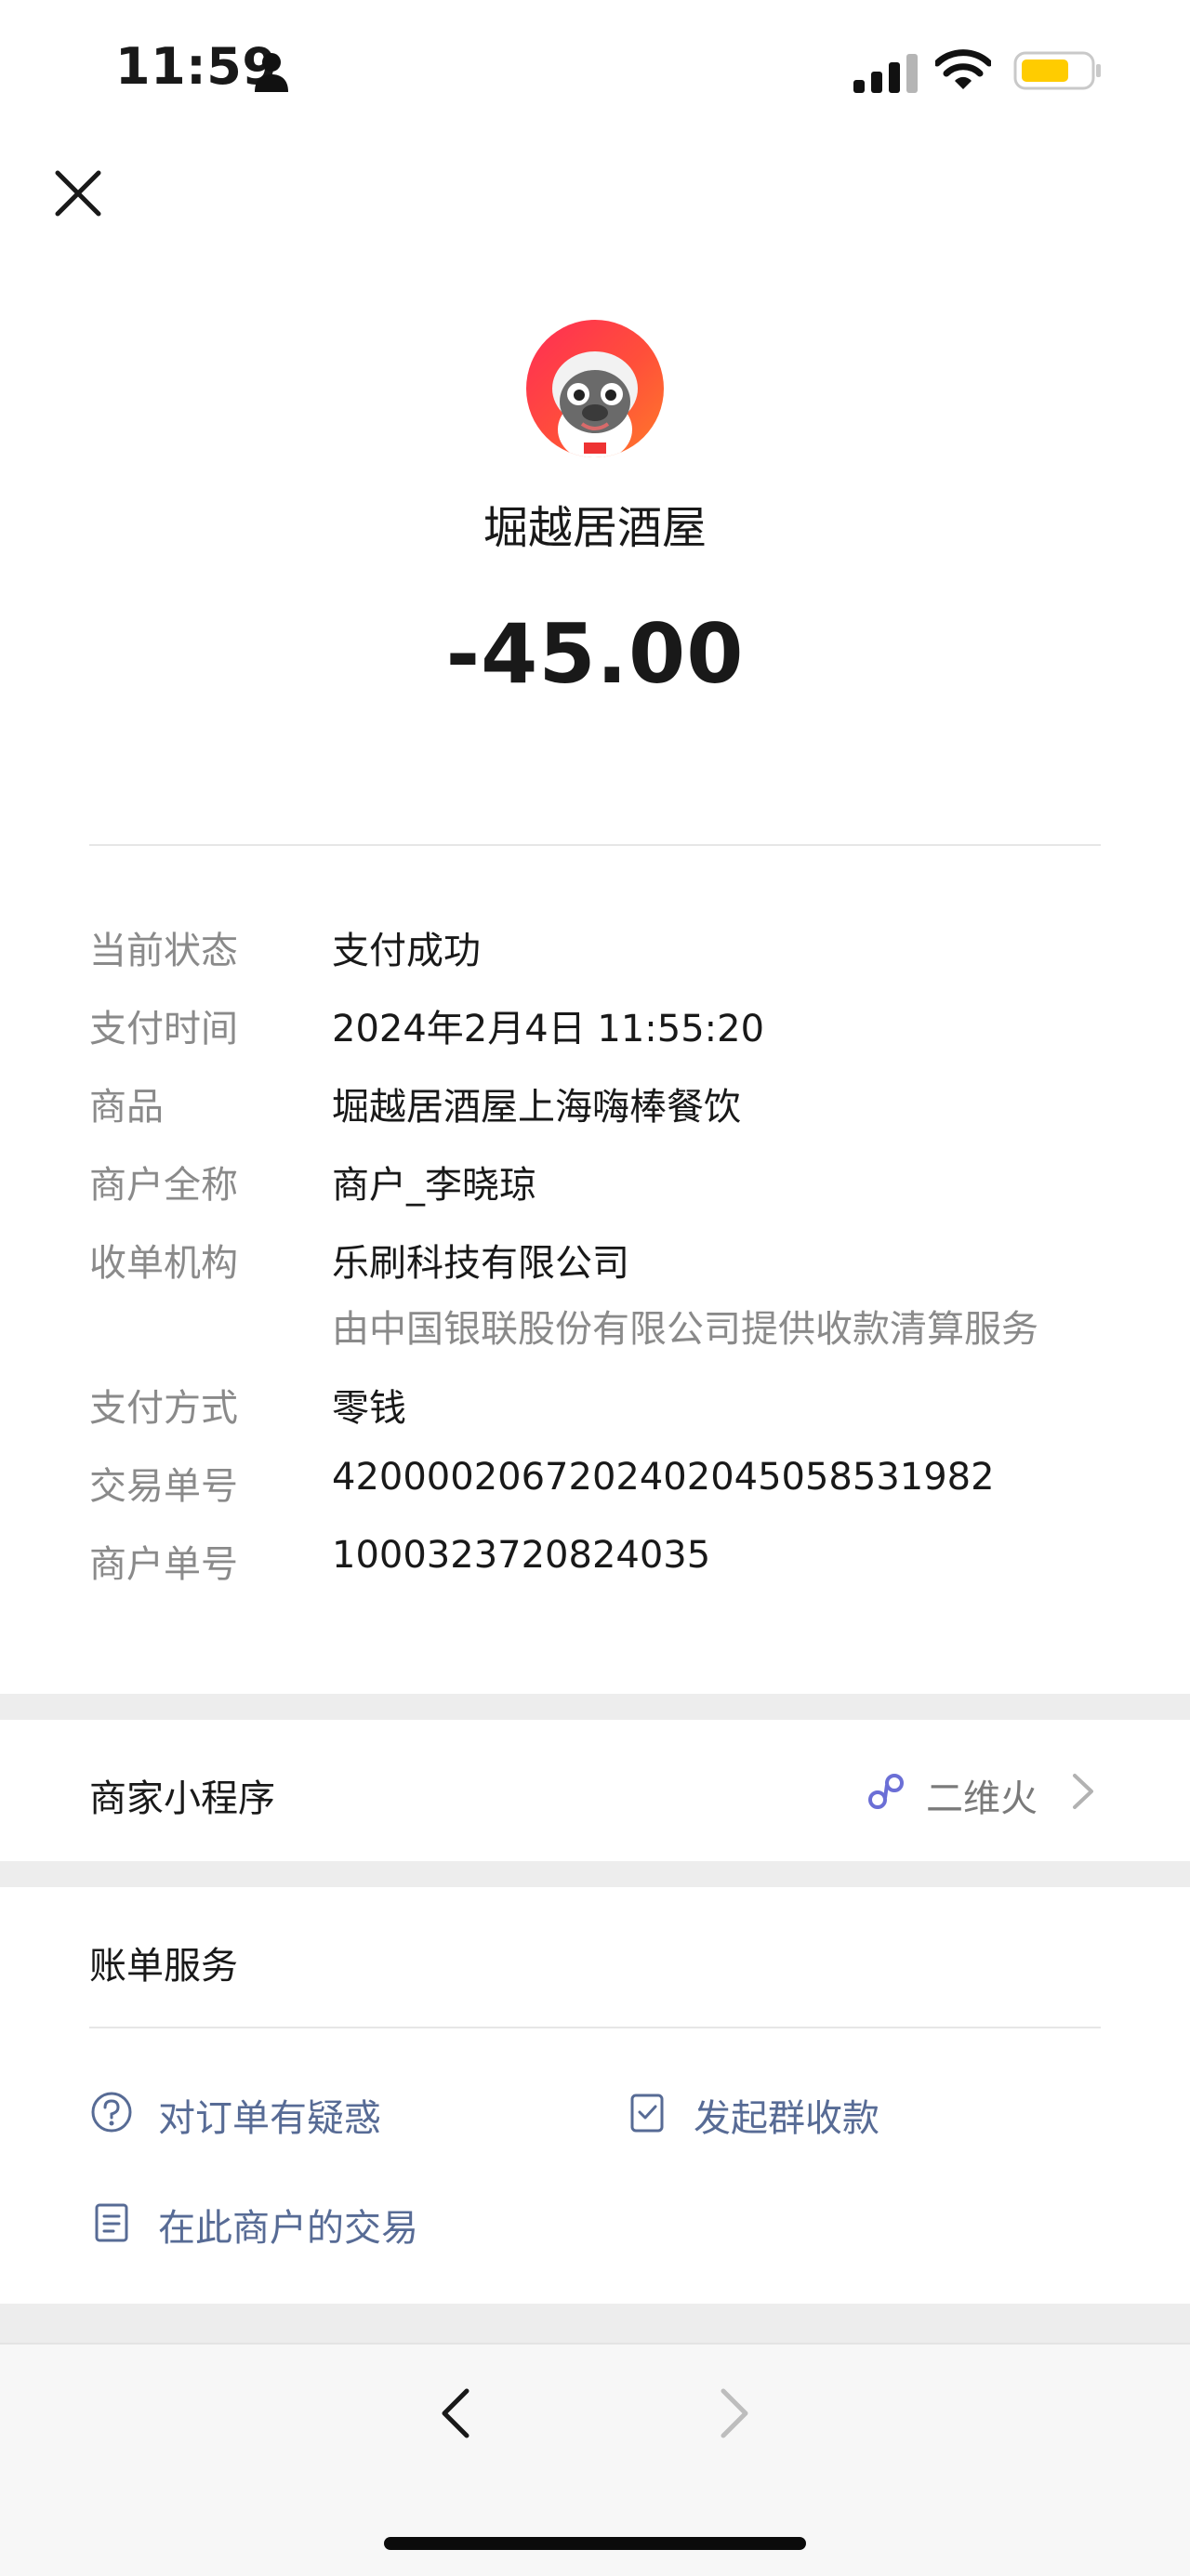 Image resolution: width=1190 pixels, height=2576 pixels. I want to click on detail-value-acquirer: 乐刷科技有限公司, so click(480, 1263).